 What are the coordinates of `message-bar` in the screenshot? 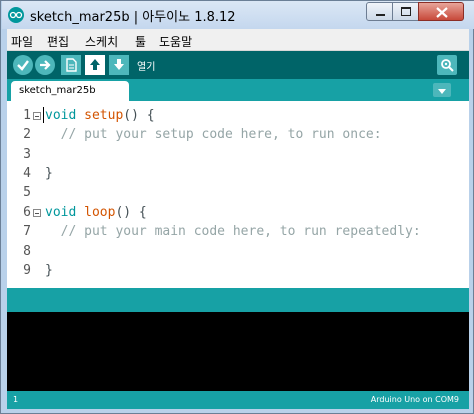 It's located at (238, 300).